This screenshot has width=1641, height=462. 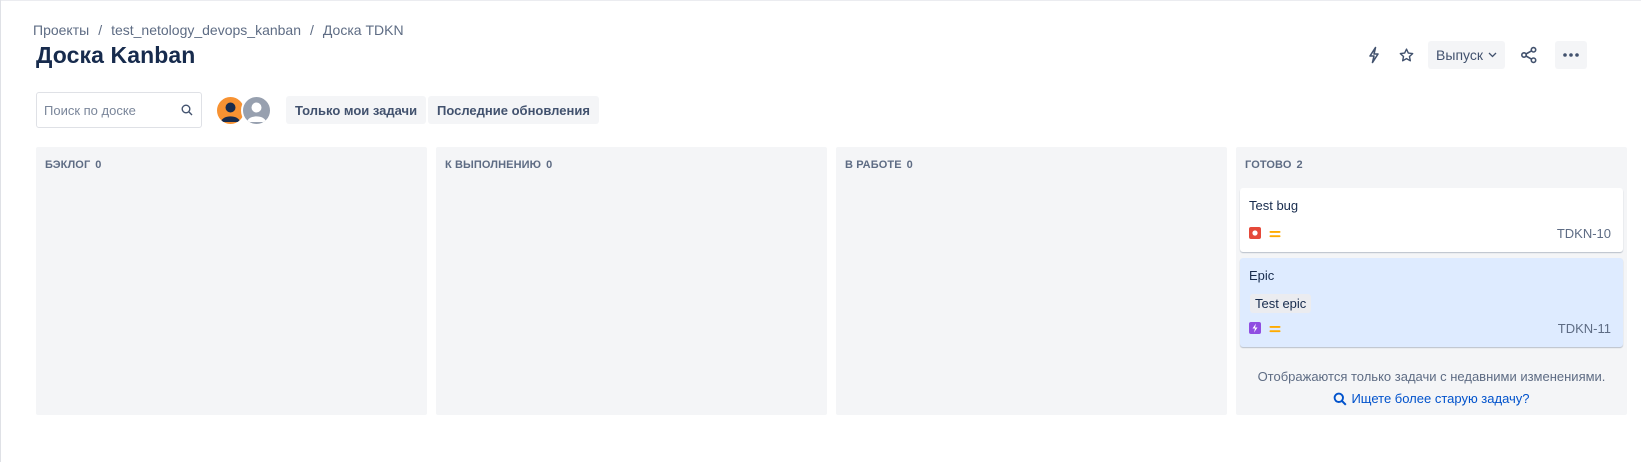 I want to click on column-title: БЭКЛОГ, so click(x=68, y=165).